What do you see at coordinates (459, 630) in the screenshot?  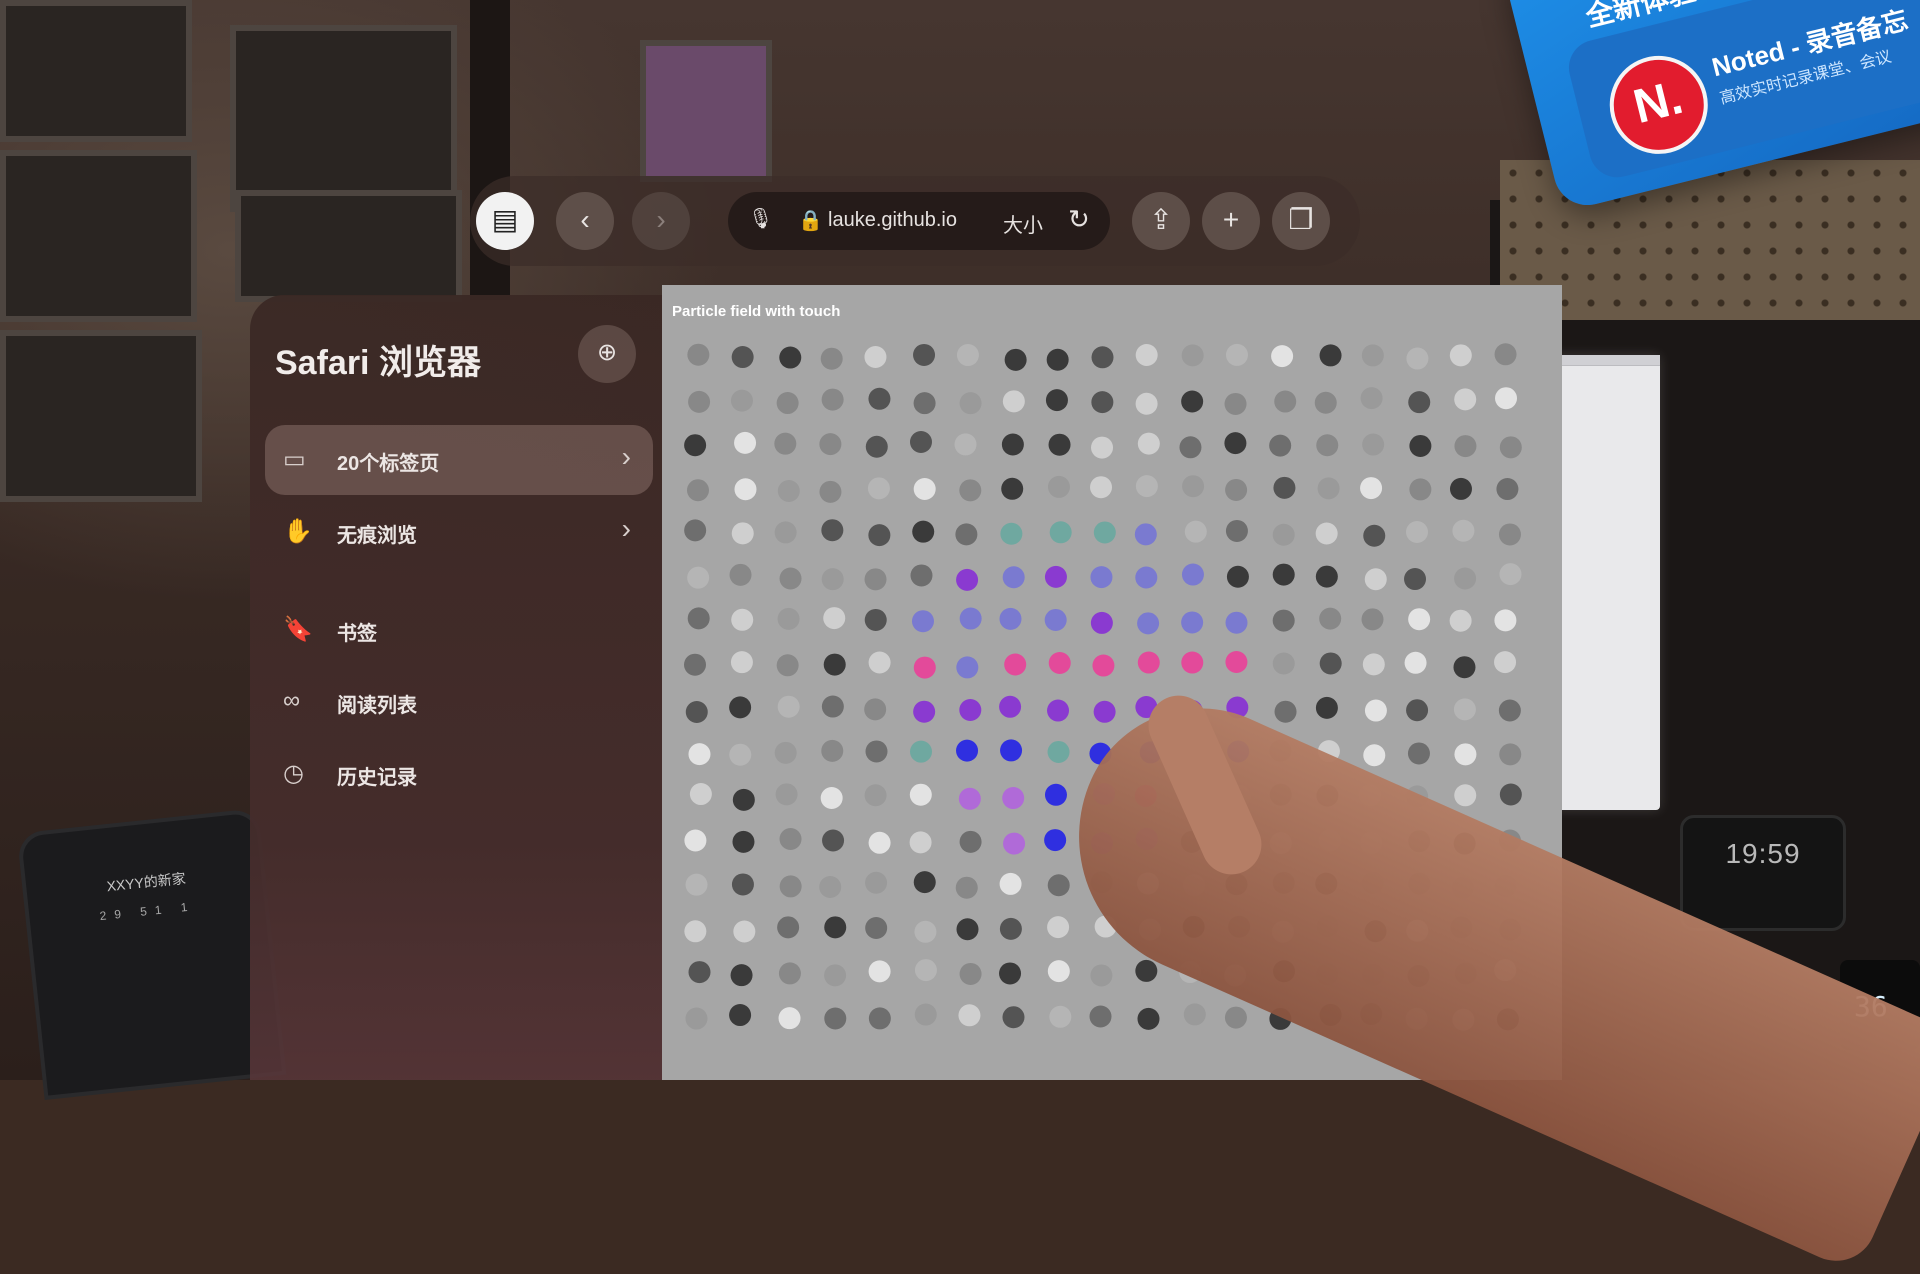 I see `sidebar-item-bookmarks: 🔖 书签` at bounding box center [459, 630].